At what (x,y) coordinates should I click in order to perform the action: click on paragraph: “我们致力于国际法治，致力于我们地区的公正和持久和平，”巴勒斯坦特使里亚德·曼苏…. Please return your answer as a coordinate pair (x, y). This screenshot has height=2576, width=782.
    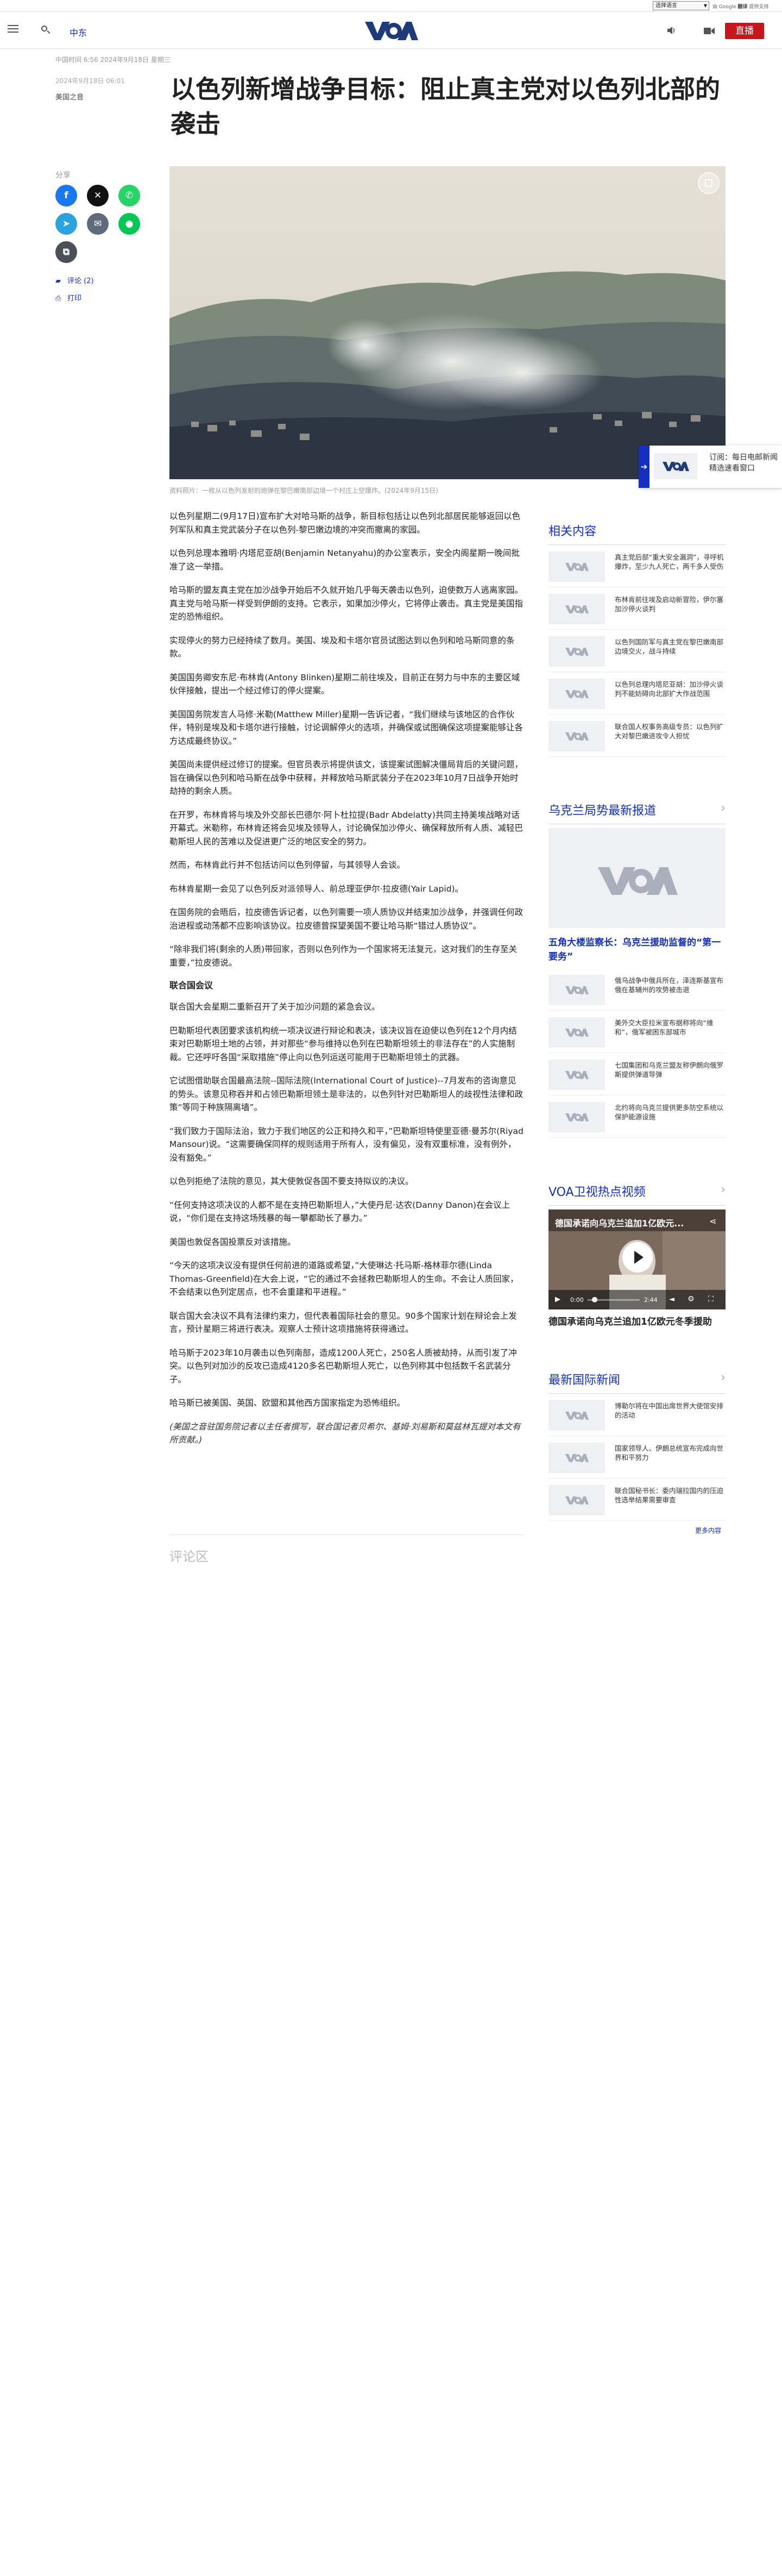
    Looking at the image, I should click on (346, 1144).